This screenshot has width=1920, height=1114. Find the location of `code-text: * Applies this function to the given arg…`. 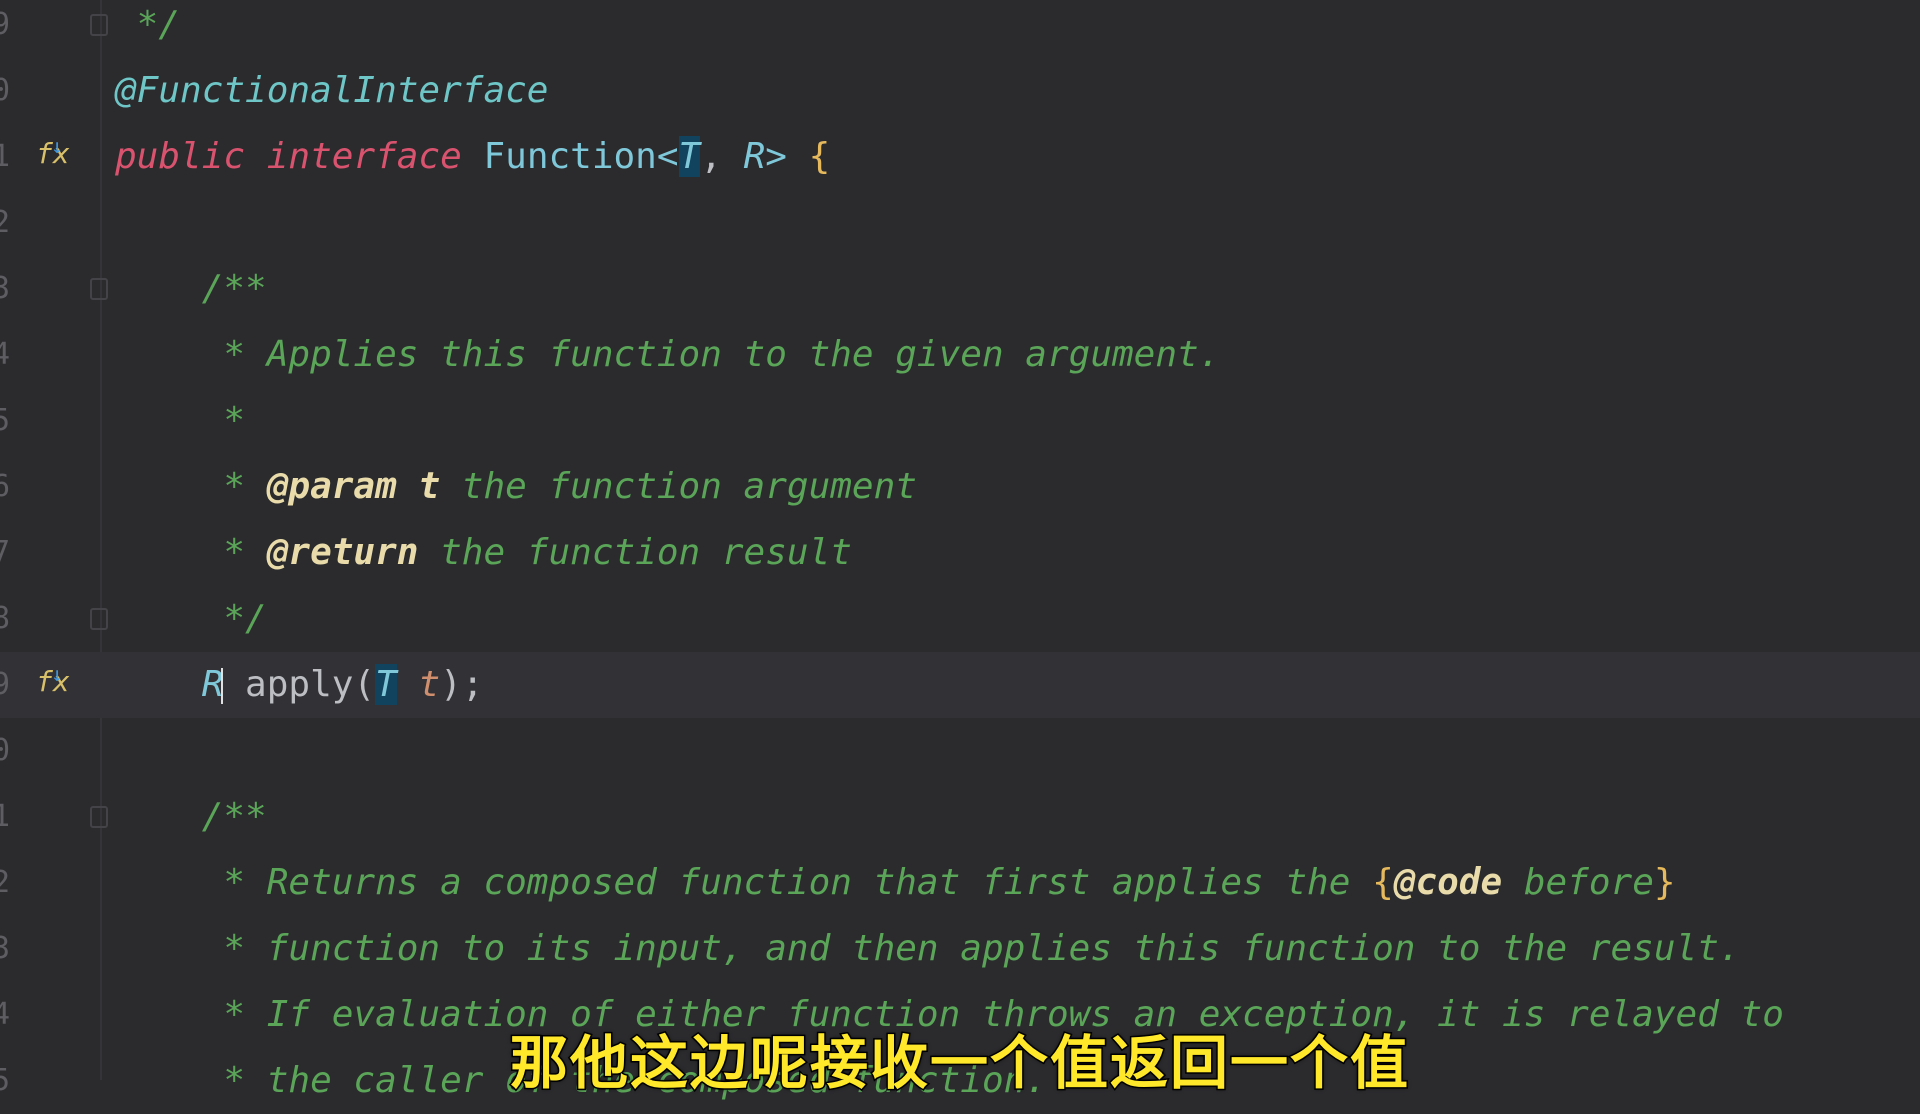

code-text: * Applies this function to the given arg… is located at coordinates (667, 355).